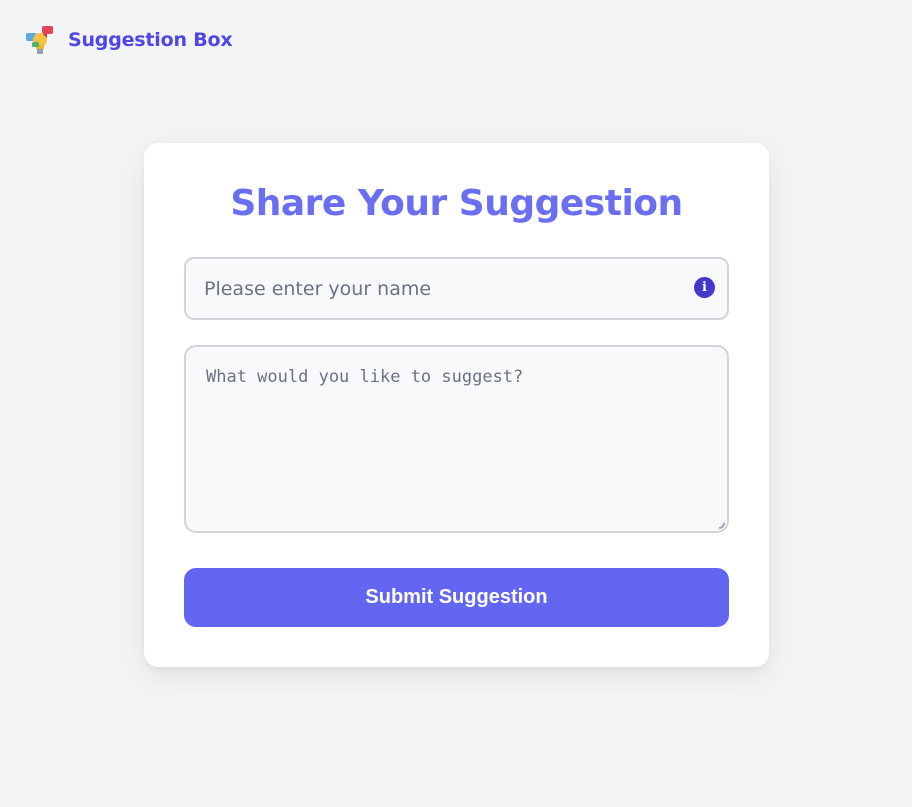  I want to click on name-input, so click(443, 289).